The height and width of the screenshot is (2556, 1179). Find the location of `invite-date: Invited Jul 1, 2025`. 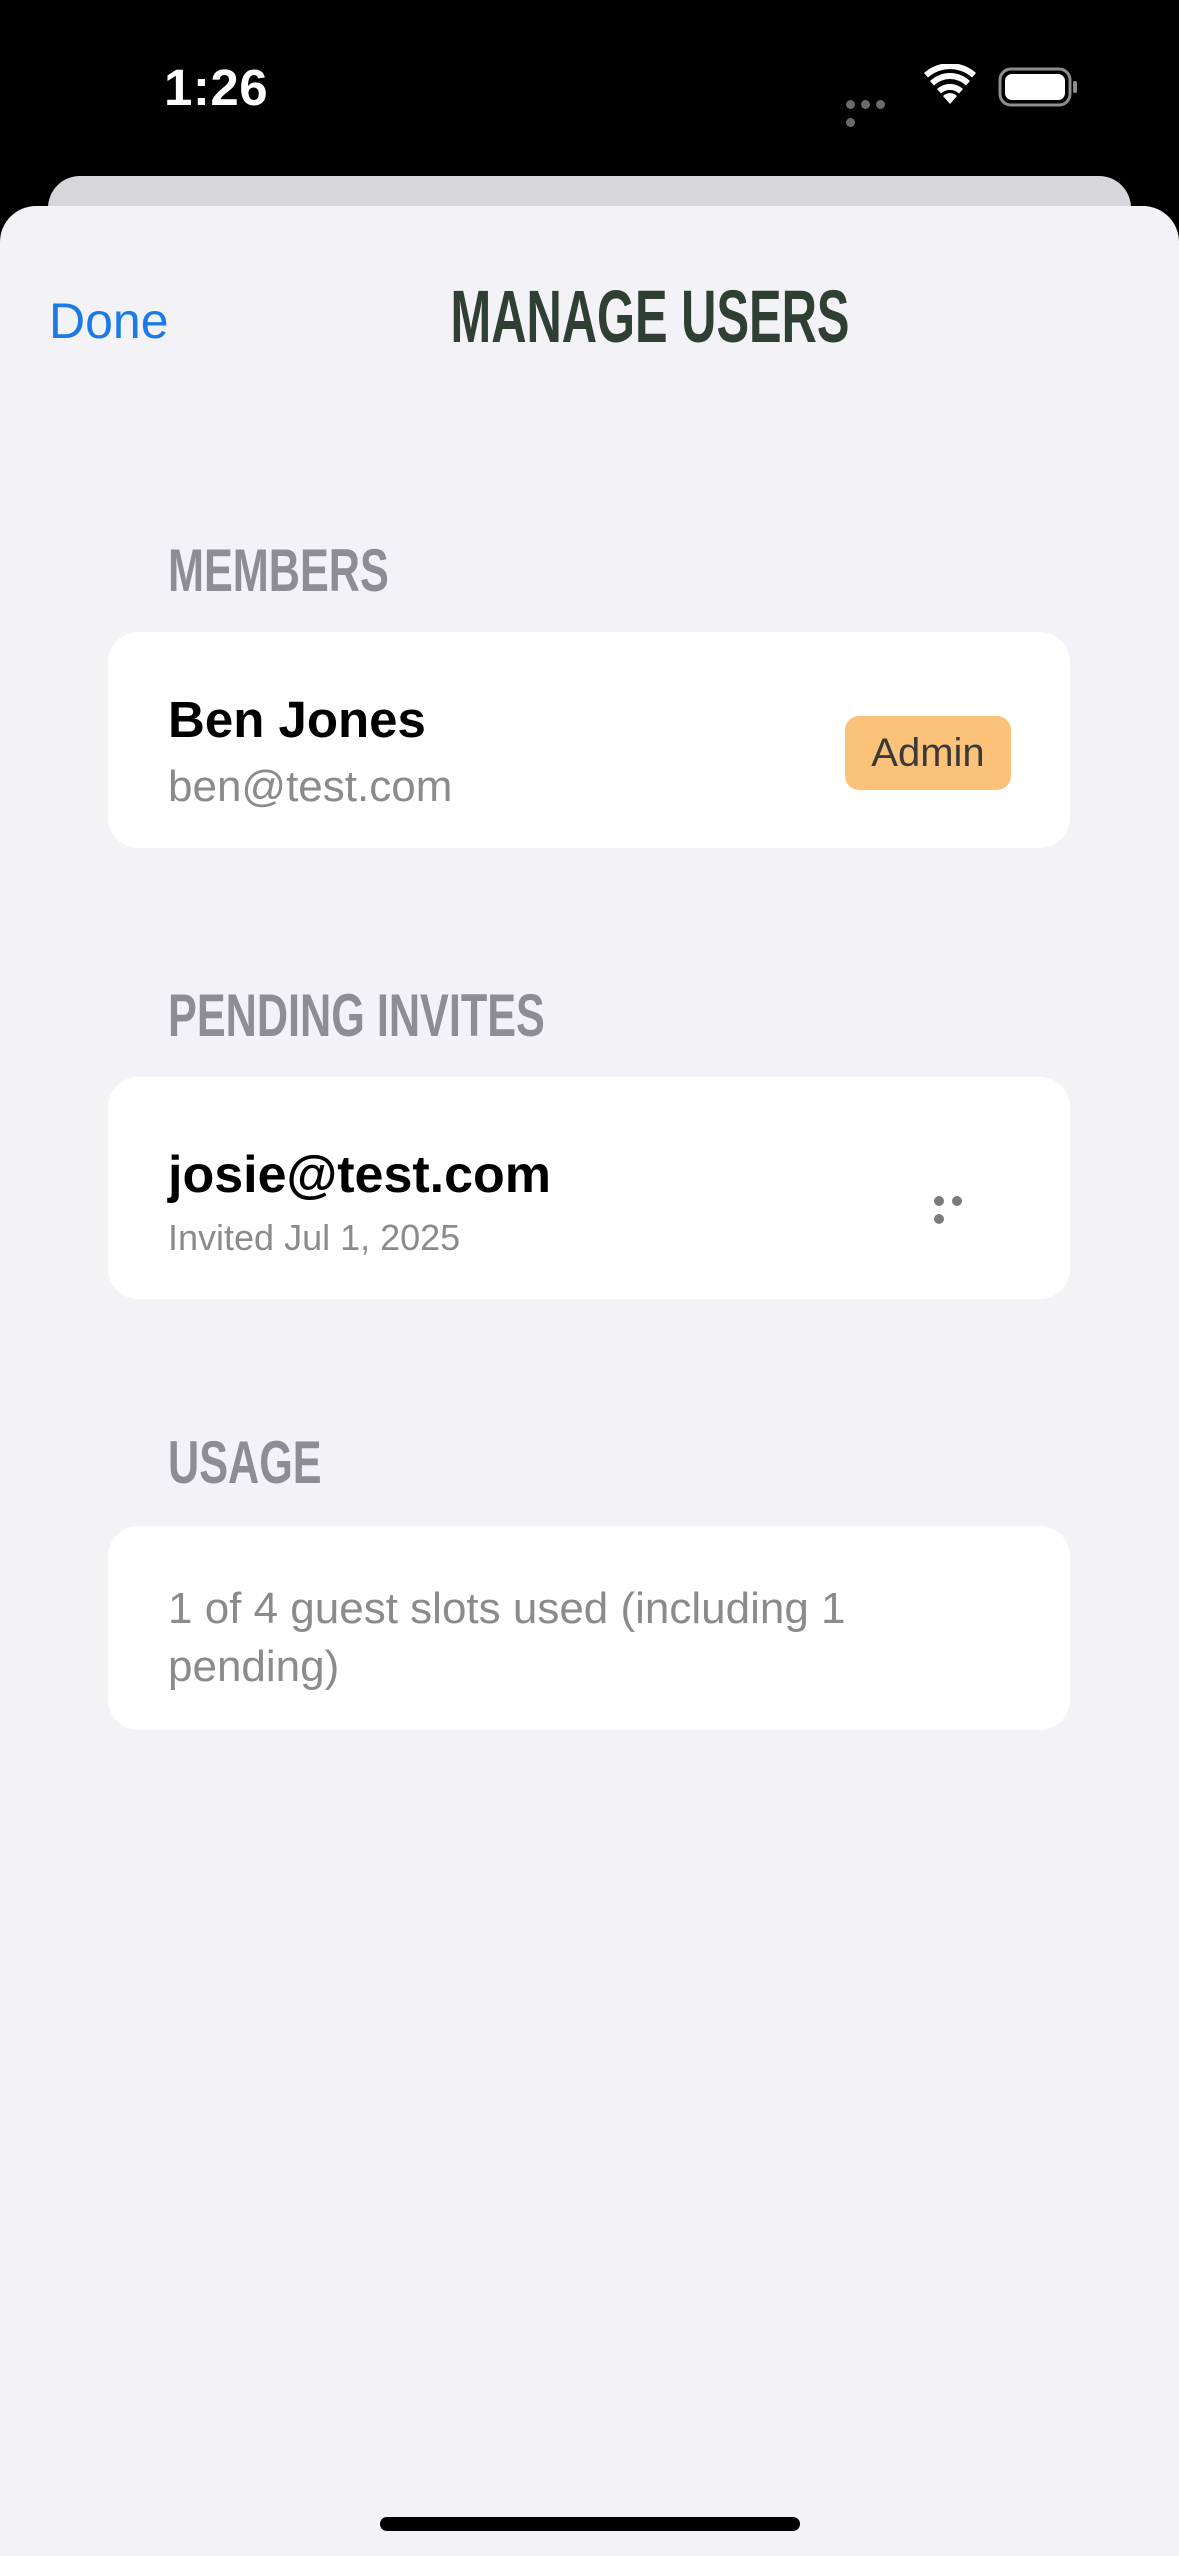

invite-date: Invited Jul 1, 2025 is located at coordinates (314, 1237).